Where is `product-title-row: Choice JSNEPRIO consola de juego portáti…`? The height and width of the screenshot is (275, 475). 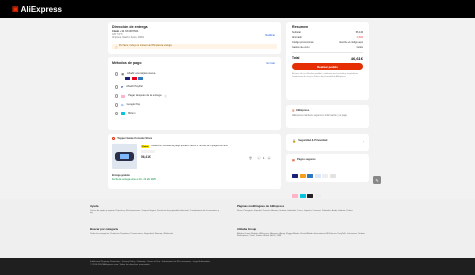 product-title-row: Choice JSNEPRIO consola de juego portáti… is located at coordinates (208, 146).